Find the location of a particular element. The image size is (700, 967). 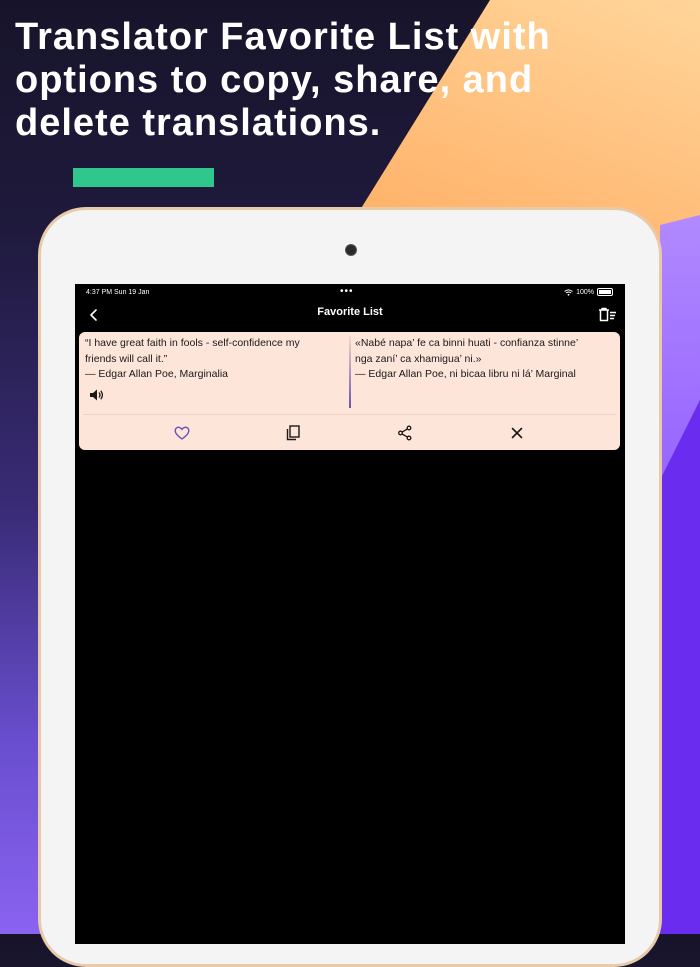

trash-list-icon is located at coordinates (607, 314).